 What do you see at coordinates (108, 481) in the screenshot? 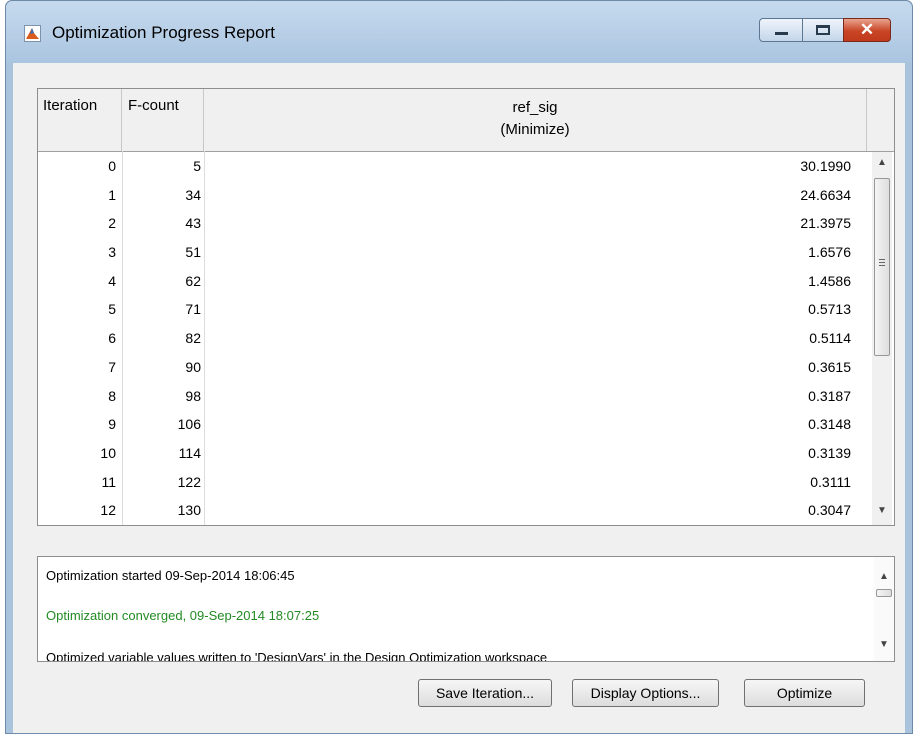
I see `cell-iteration: 11` at bounding box center [108, 481].